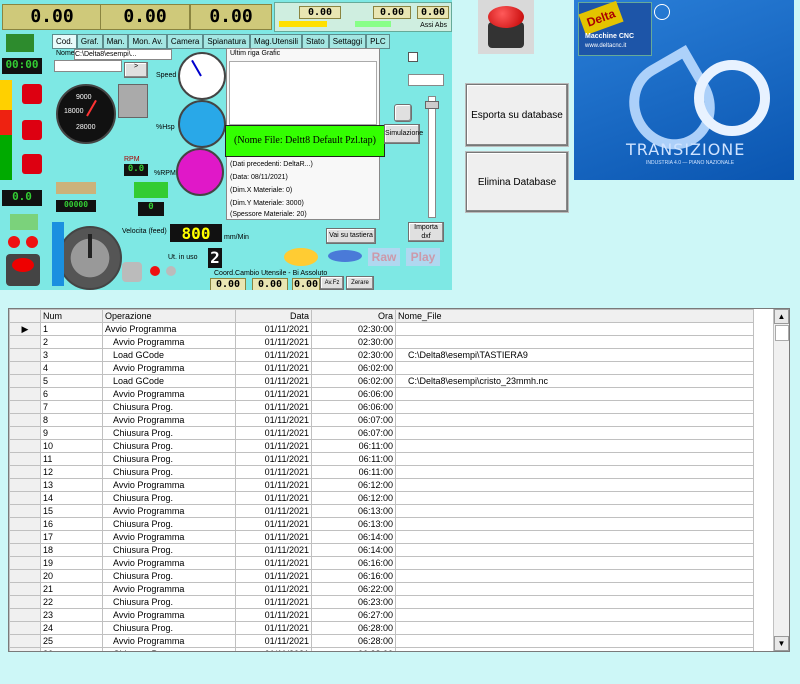 Image resolution: width=800 pixels, height=684 pixels. What do you see at coordinates (353, 485) in the screenshot?
I see `cell-ora: 06:12:00` at bounding box center [353, 485].